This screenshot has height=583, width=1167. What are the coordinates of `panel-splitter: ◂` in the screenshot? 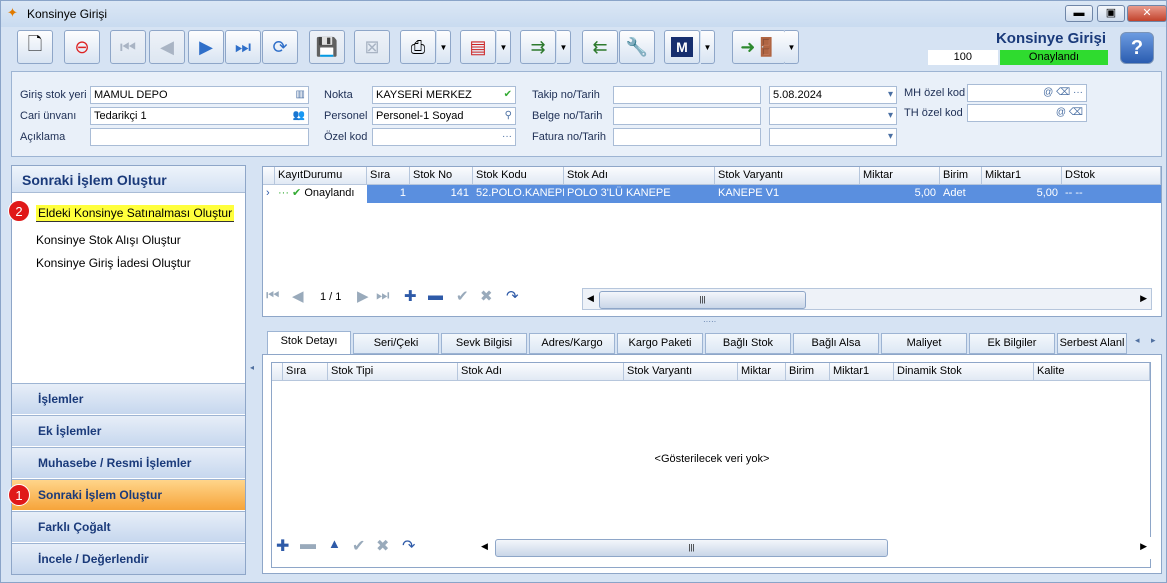 It's located at (253, 370).